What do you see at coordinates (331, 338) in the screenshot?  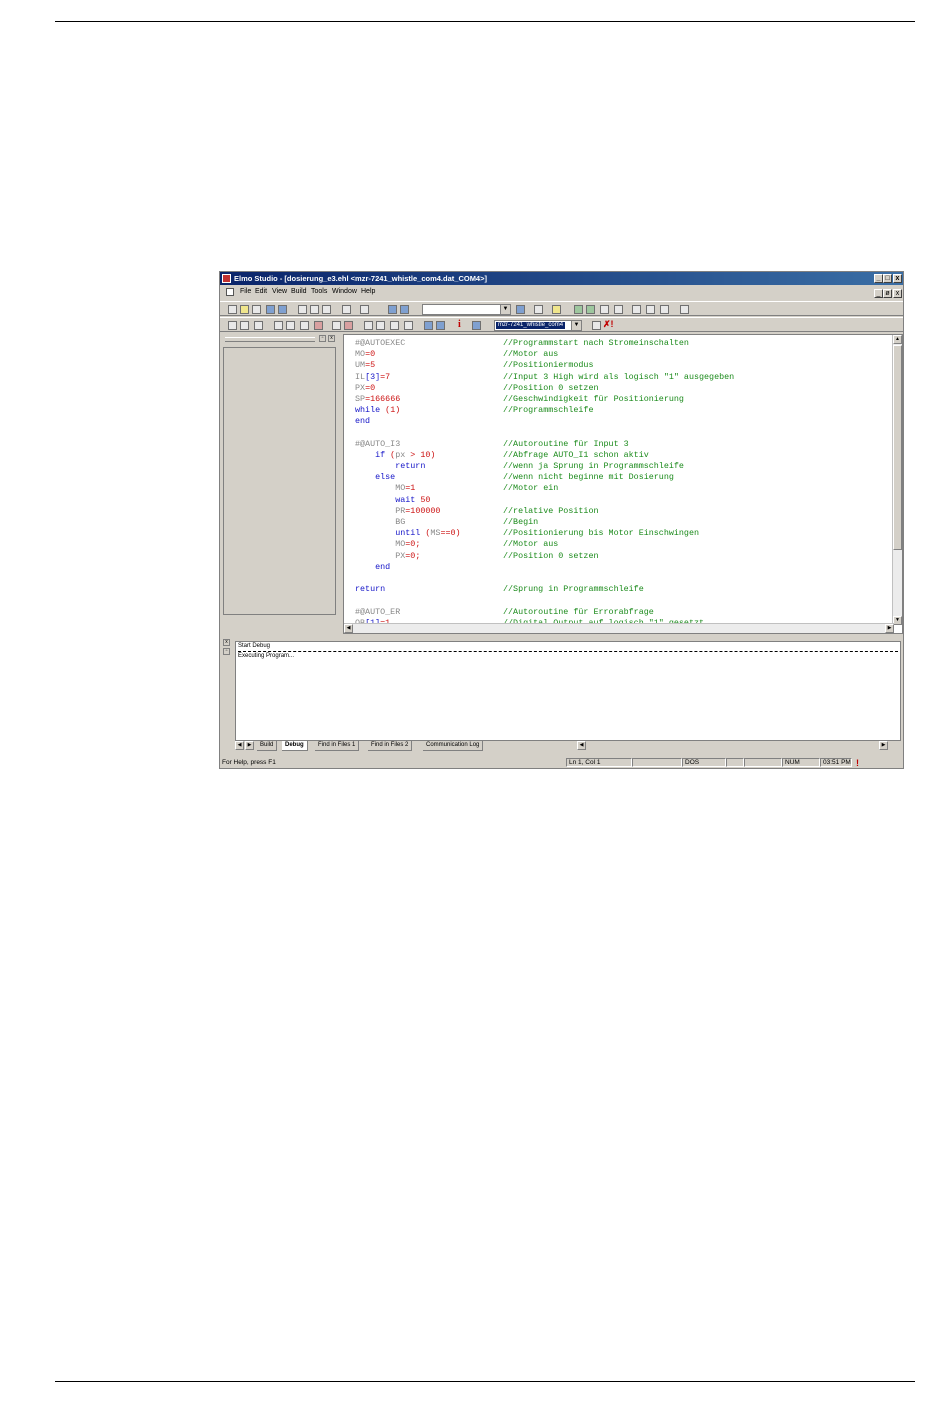 I see `pane-close-button: x` at bounding box center [331, 338].